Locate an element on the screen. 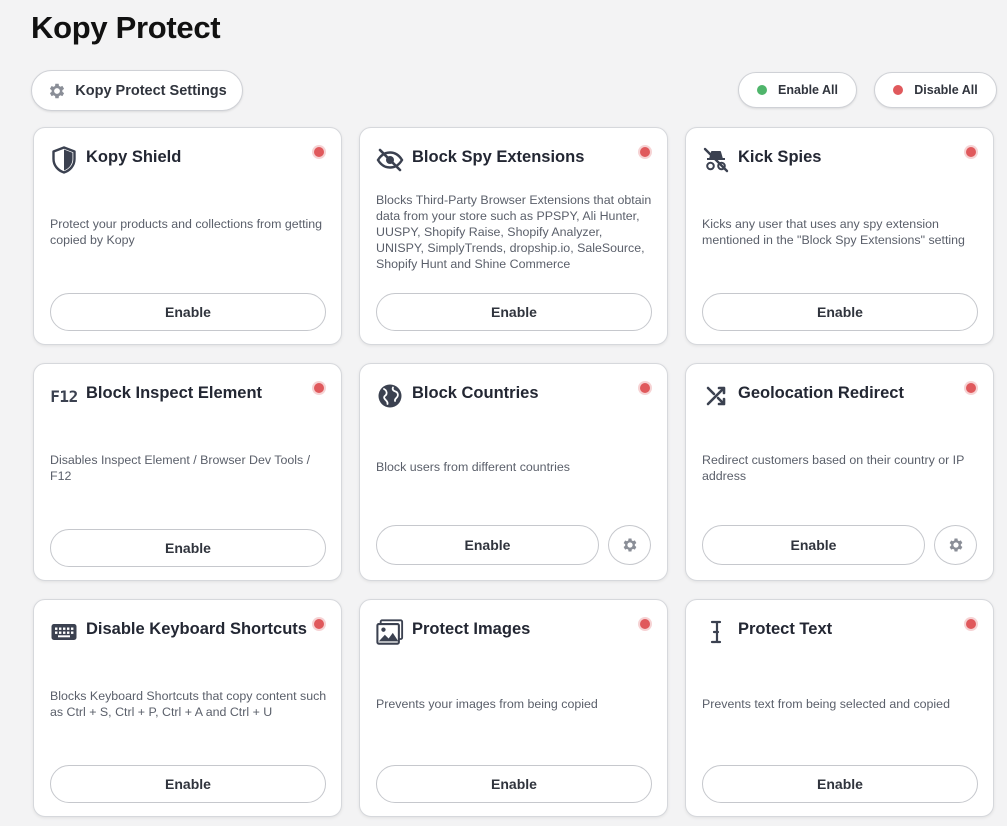  f12-icon-label: F12 is located at coordinates (64, 396).